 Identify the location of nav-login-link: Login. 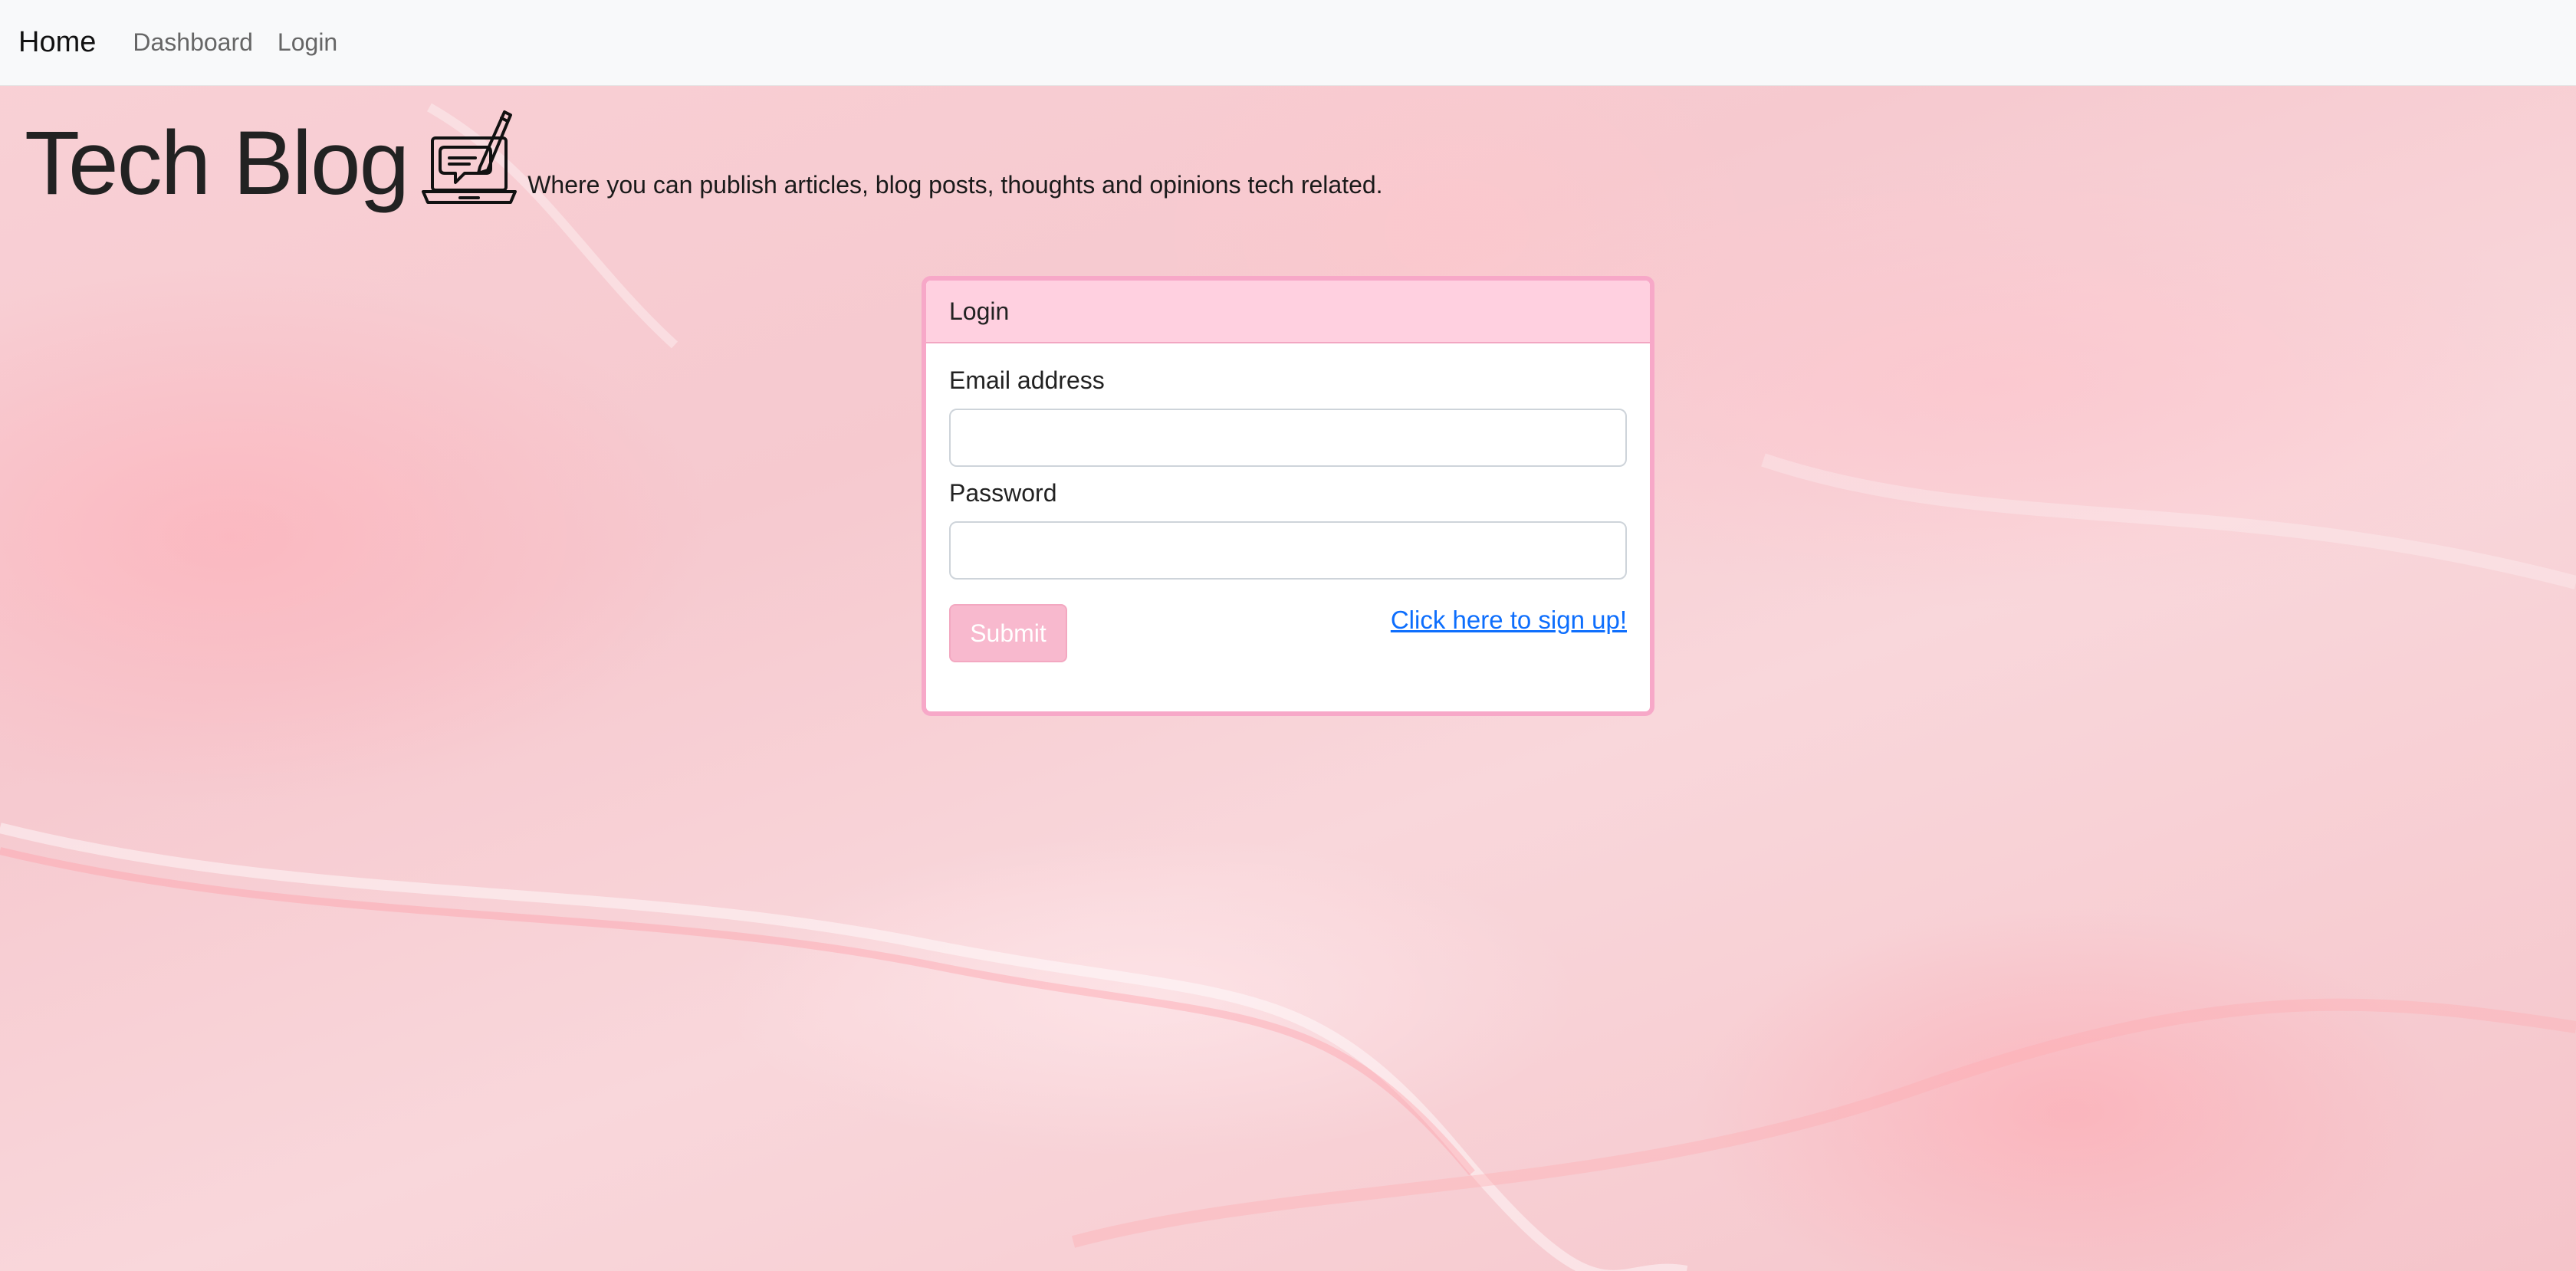
(307, 42).